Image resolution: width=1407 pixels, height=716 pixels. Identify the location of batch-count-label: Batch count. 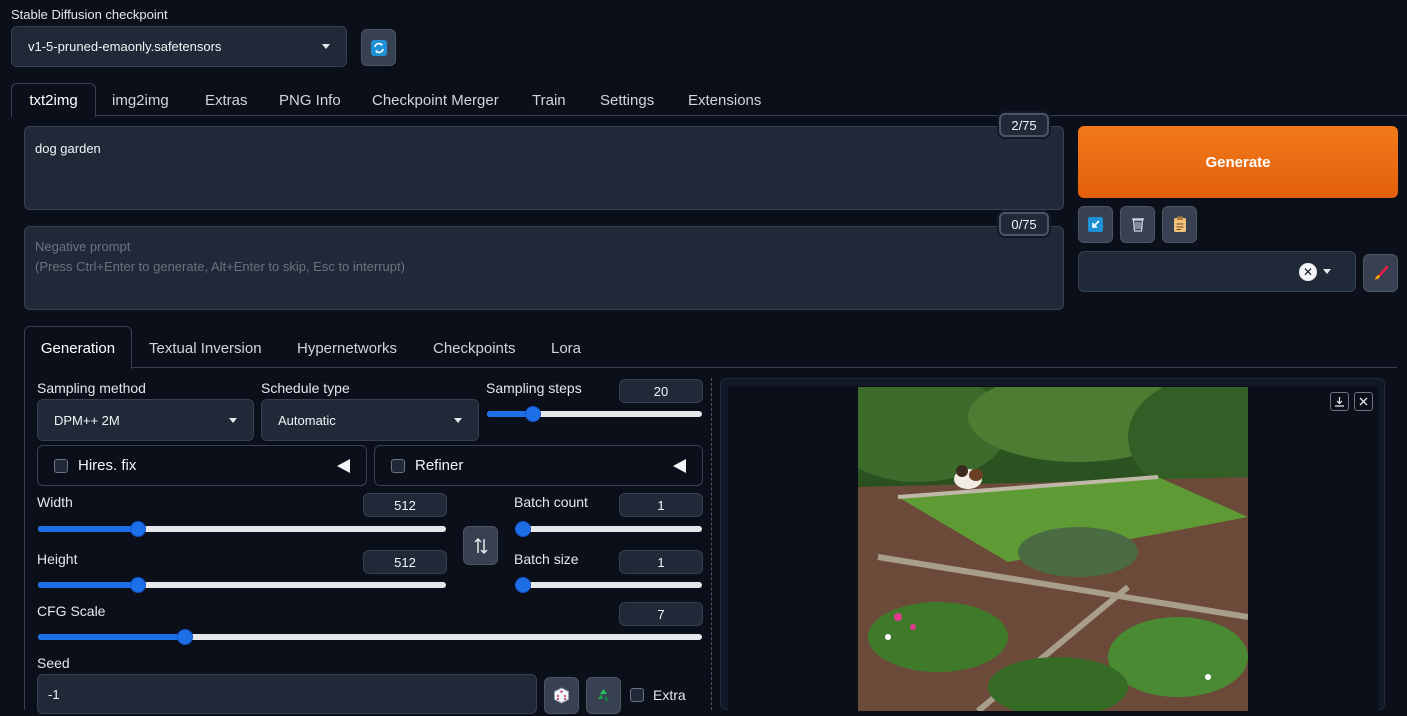
(551, 502).